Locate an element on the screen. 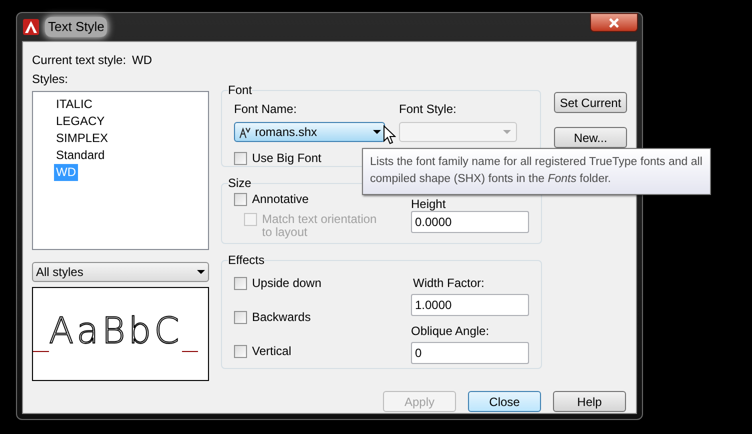 The width and height of the screenshot is (752, 434). window-title: Text Style is located at coordinates (76, 27).